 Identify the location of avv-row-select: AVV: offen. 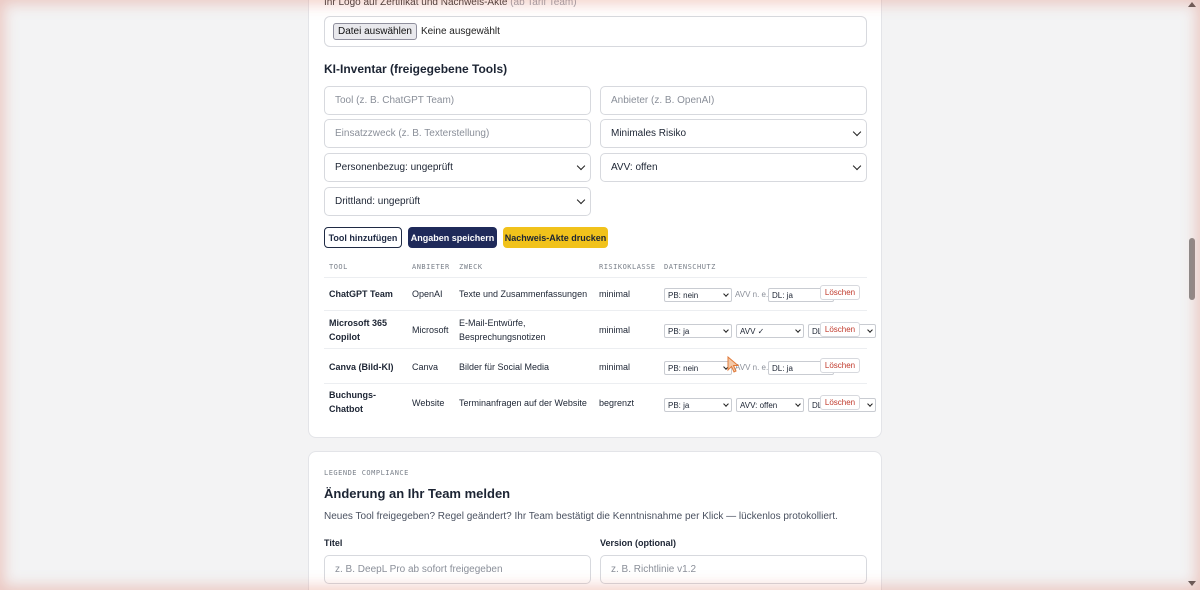
(770, 405).